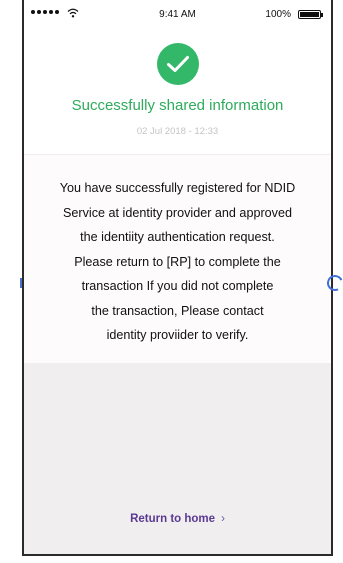  What do you see at coordinates (177, 131) in the screenshot?
I see `timestamp: 02 Jul 2018 - 12:33` at bounding box center [177, 131].